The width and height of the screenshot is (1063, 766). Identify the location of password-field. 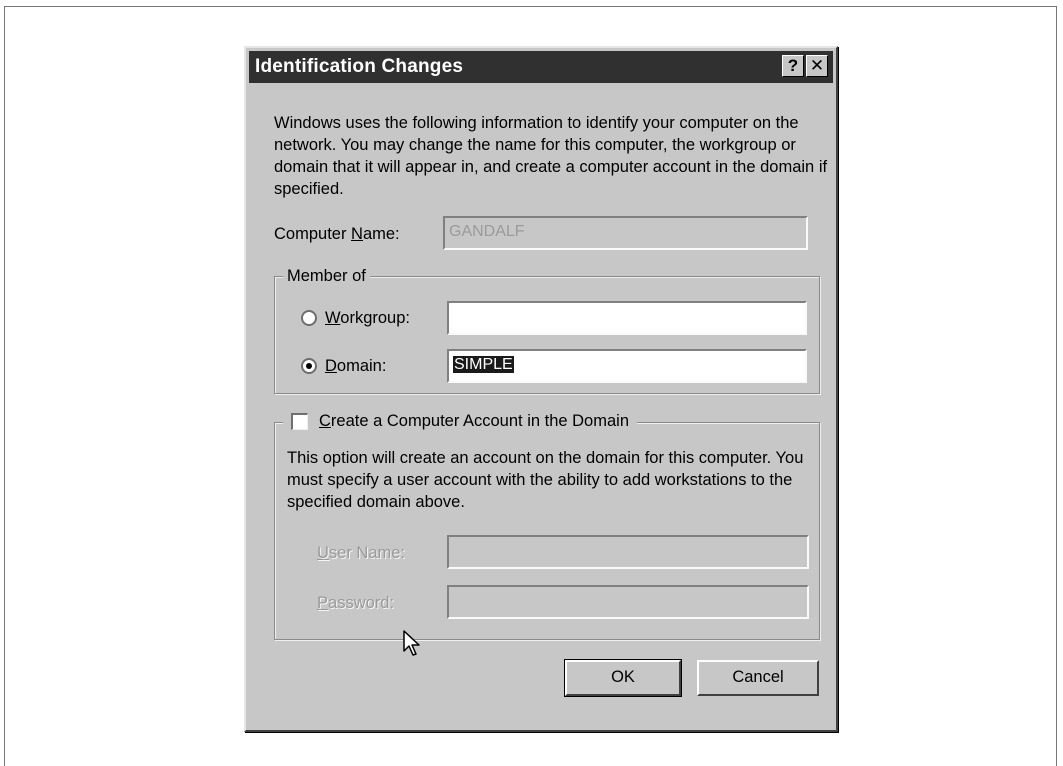
(628, 602).